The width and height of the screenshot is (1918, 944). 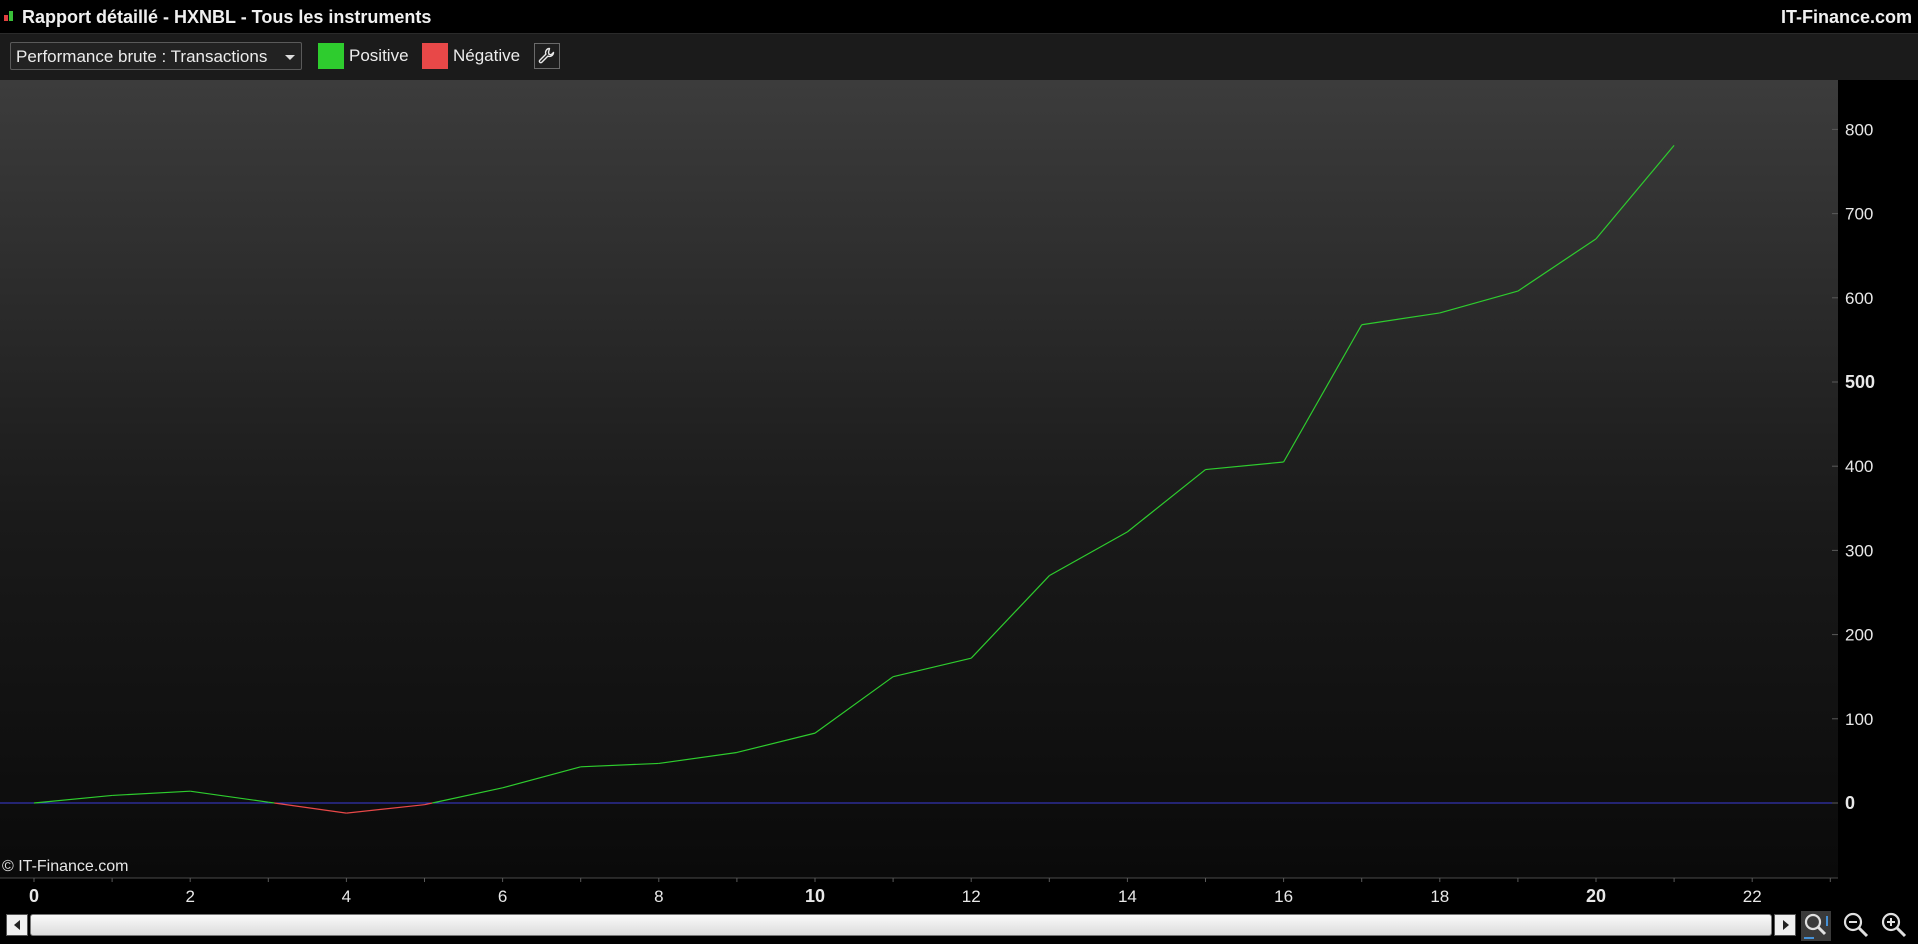 I want to click on zoom-fit-button, so click(x=1816, y=926).